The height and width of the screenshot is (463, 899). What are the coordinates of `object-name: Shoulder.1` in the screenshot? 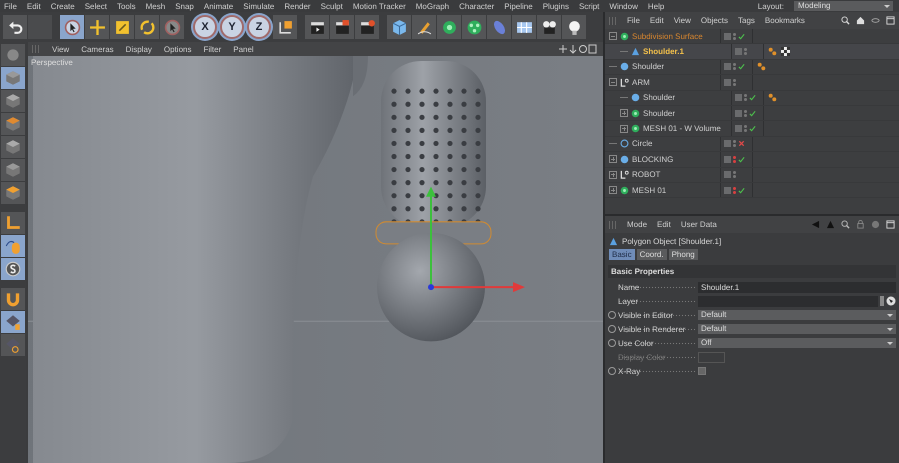 It's located at (663, 51).